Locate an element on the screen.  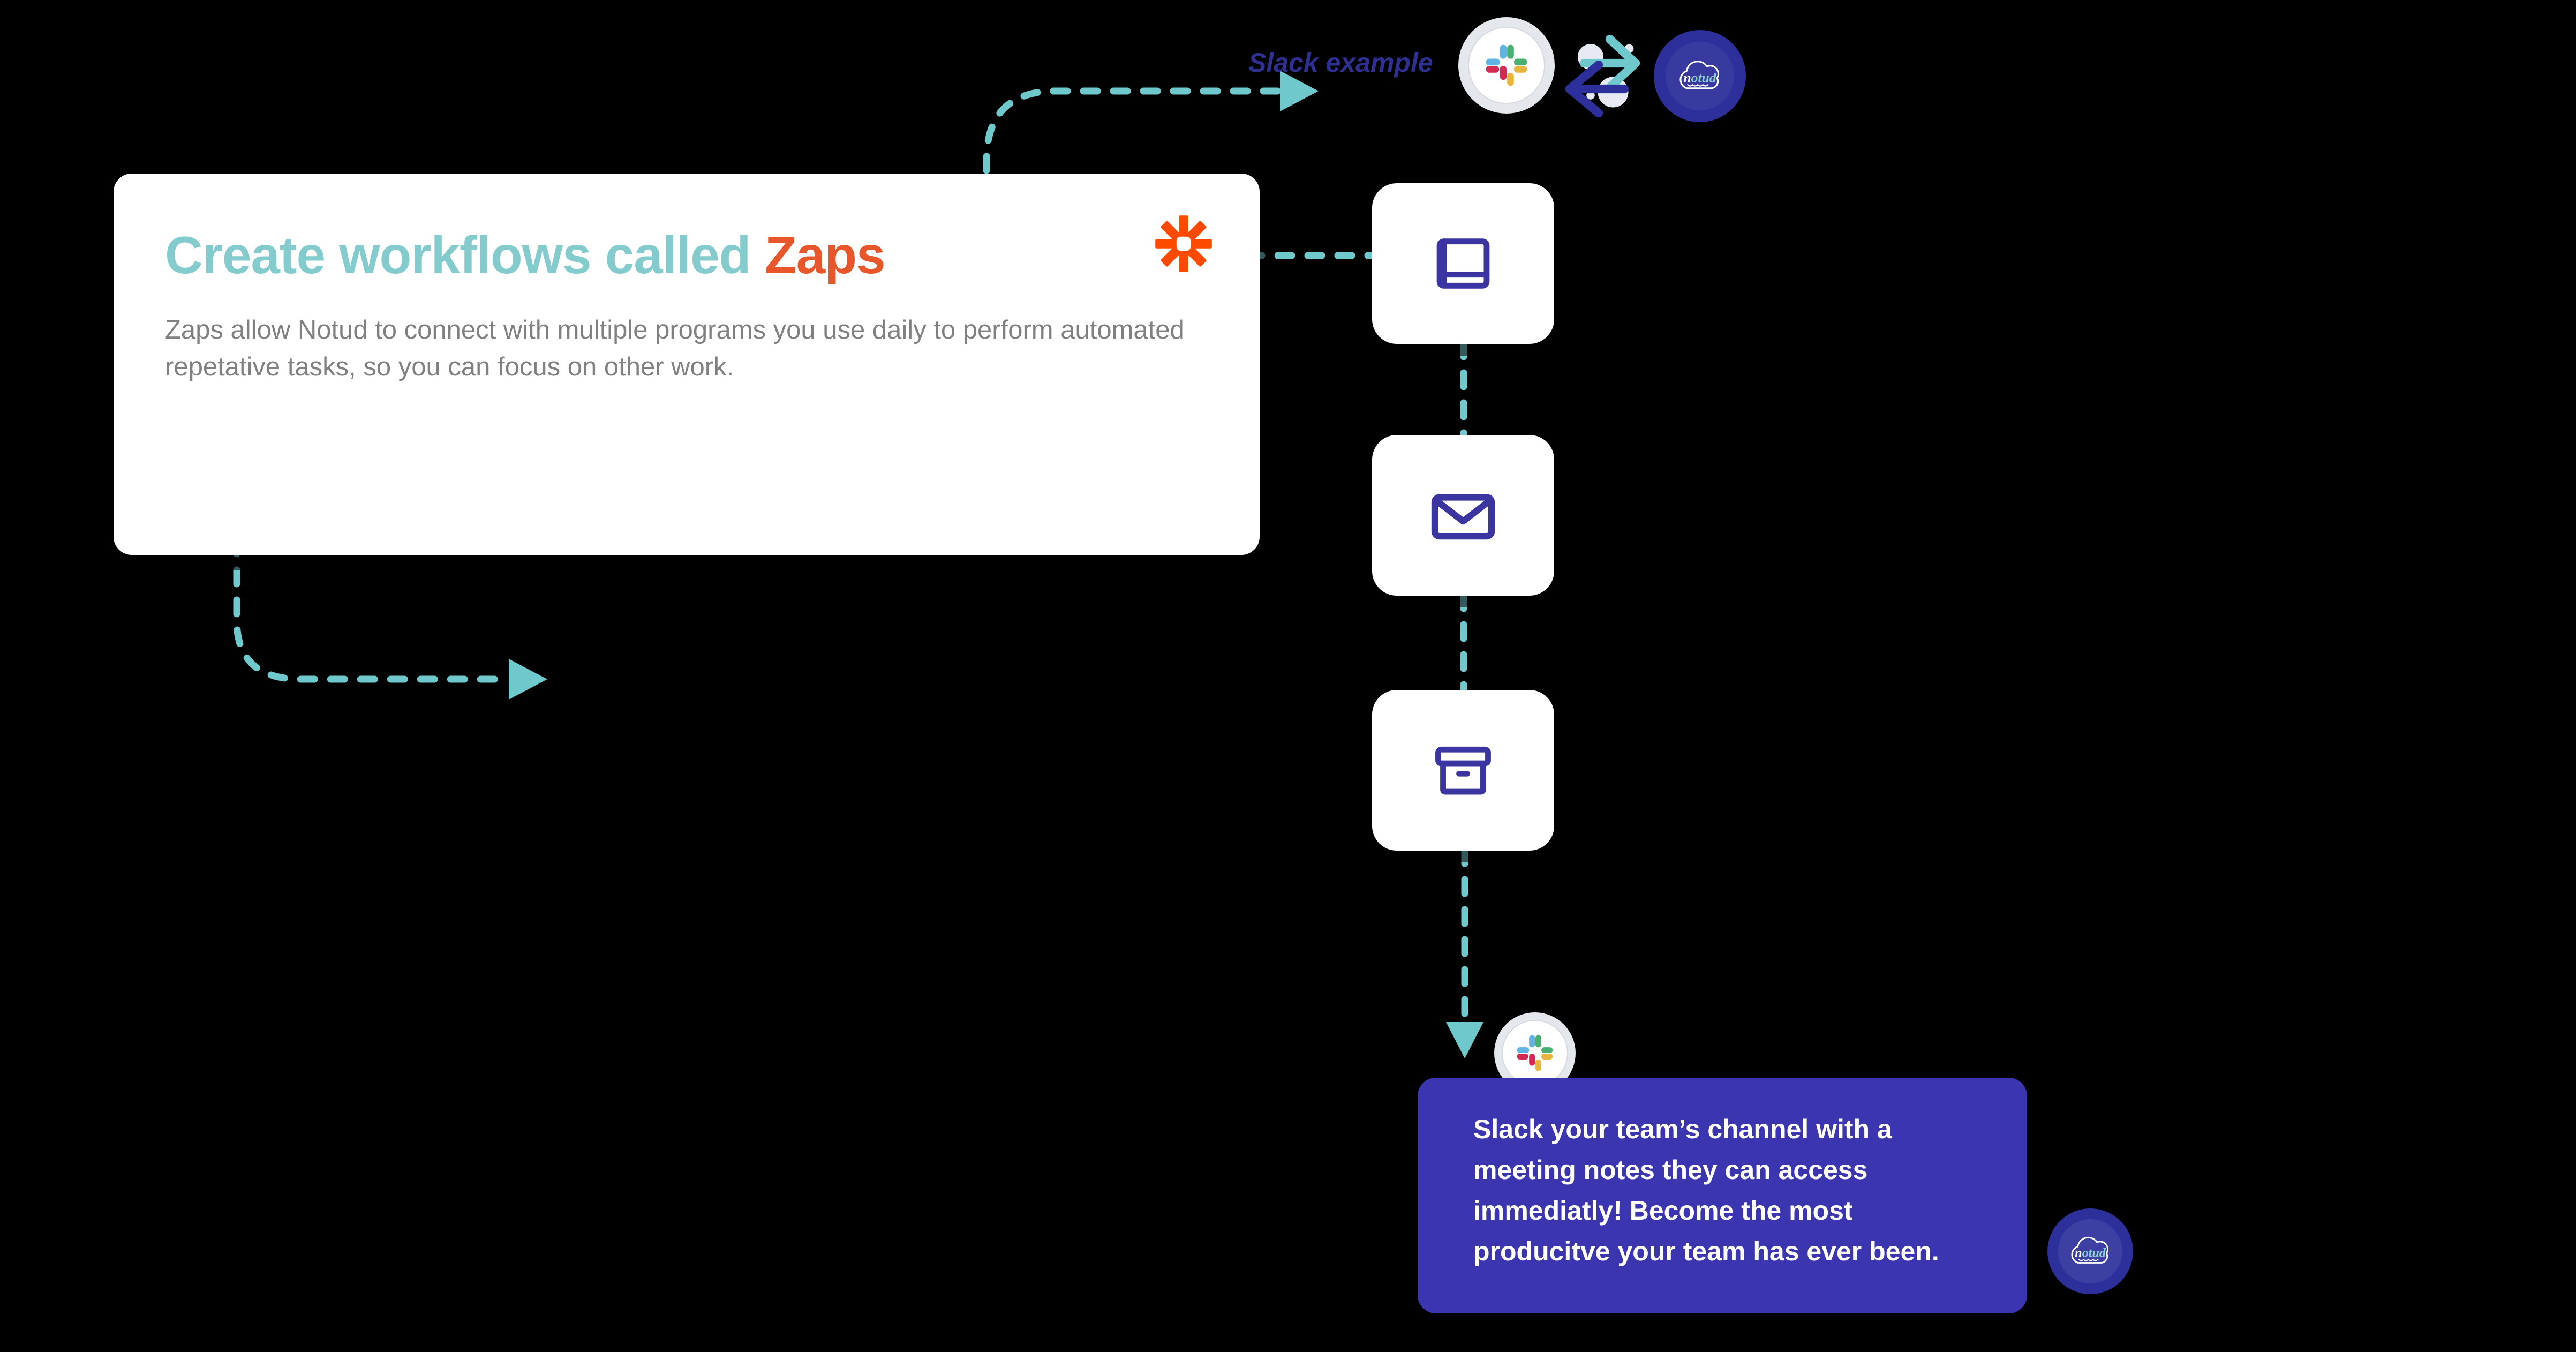
slack-badge-top is located at coordinates (1506, 65).